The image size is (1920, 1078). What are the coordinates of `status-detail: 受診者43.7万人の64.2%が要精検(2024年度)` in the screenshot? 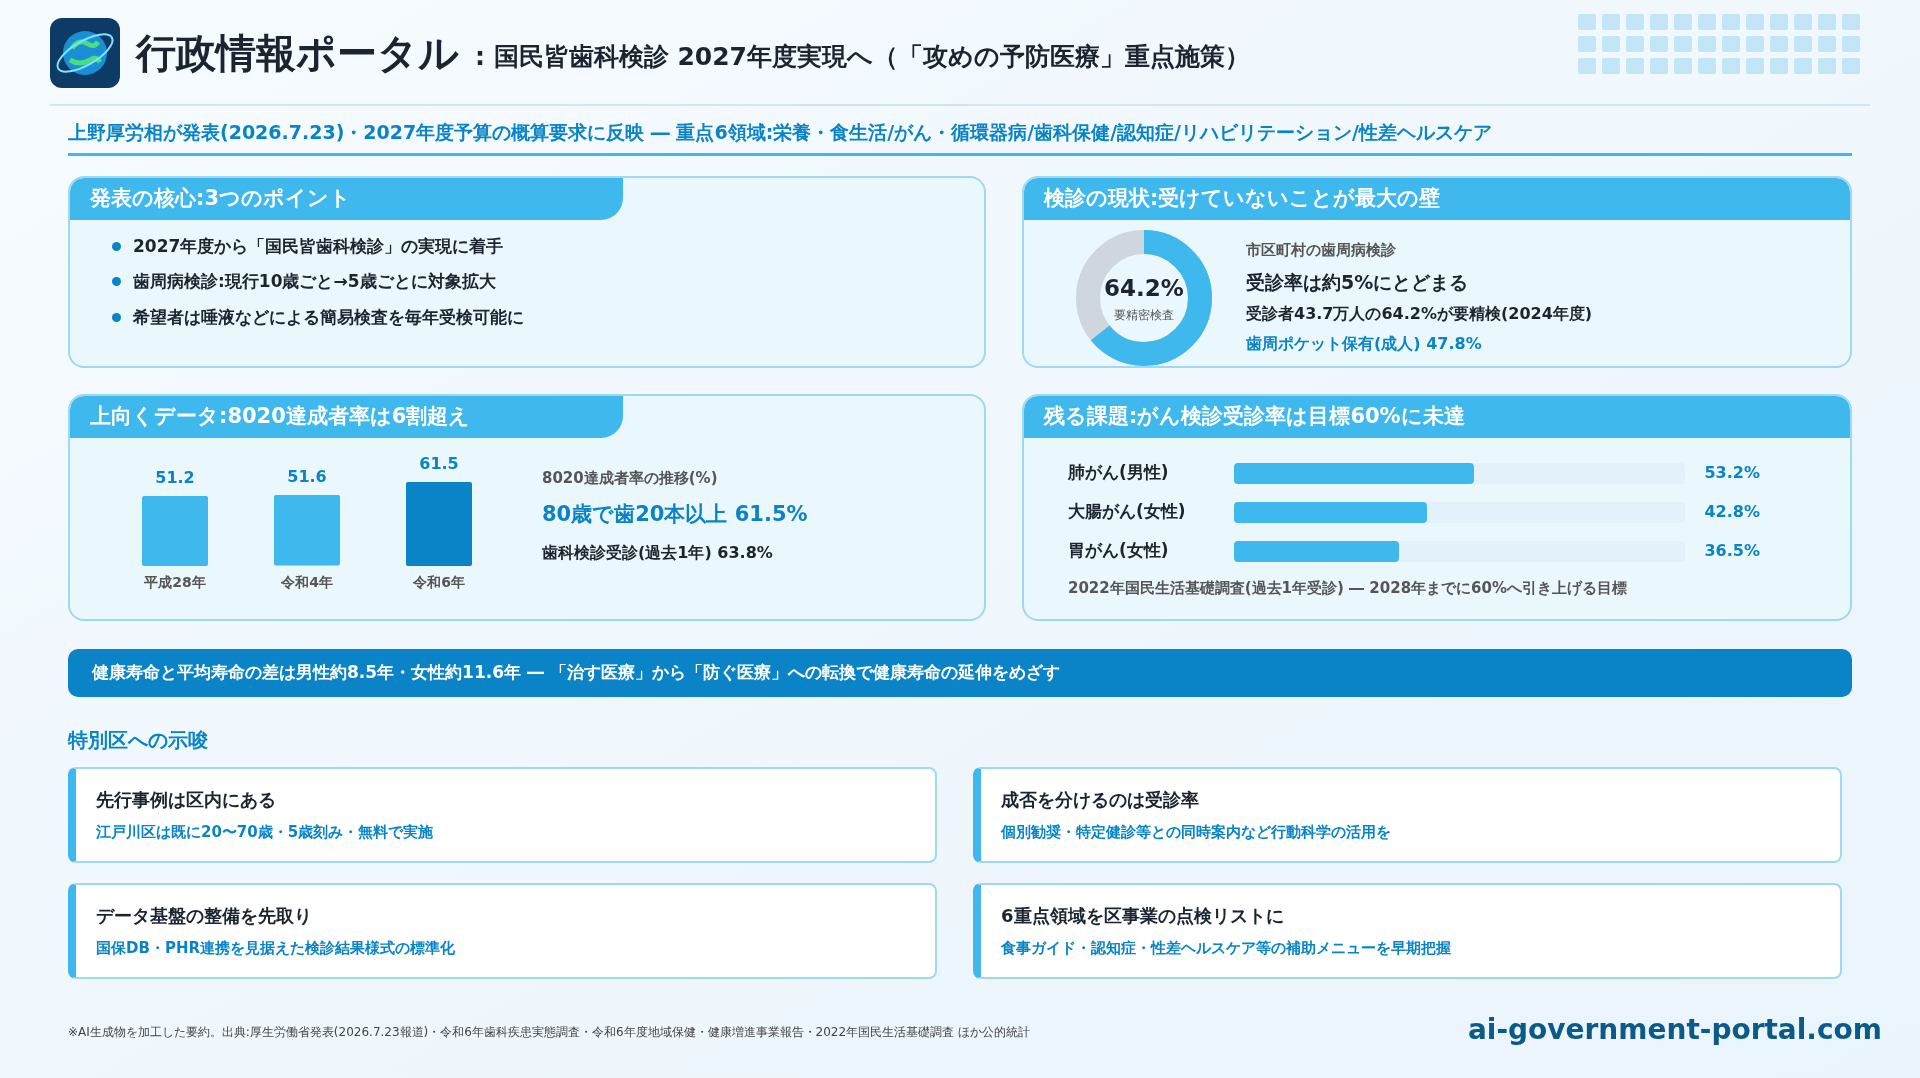 It's located at (1419, 314).